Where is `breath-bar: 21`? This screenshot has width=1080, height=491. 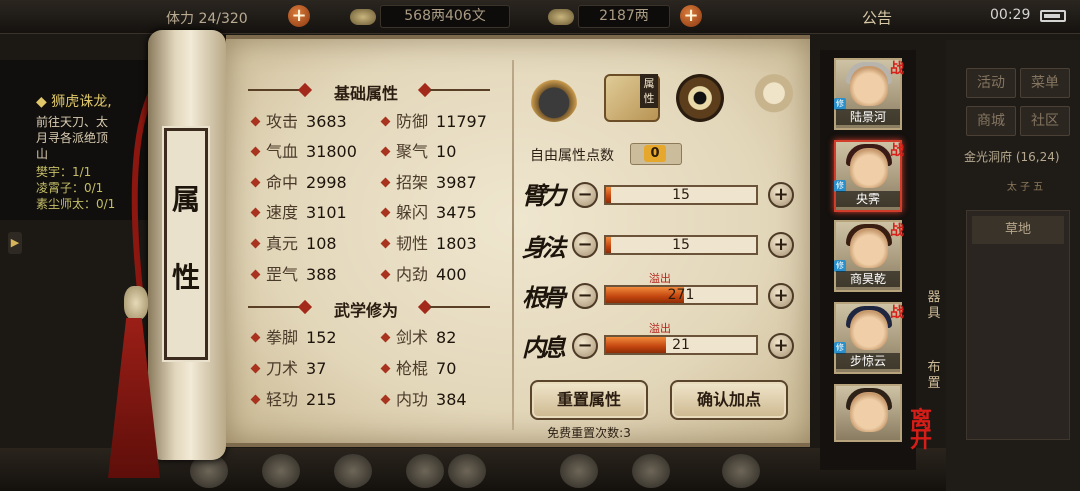
breath-bar: 21 is located at coordinates (681, 345).